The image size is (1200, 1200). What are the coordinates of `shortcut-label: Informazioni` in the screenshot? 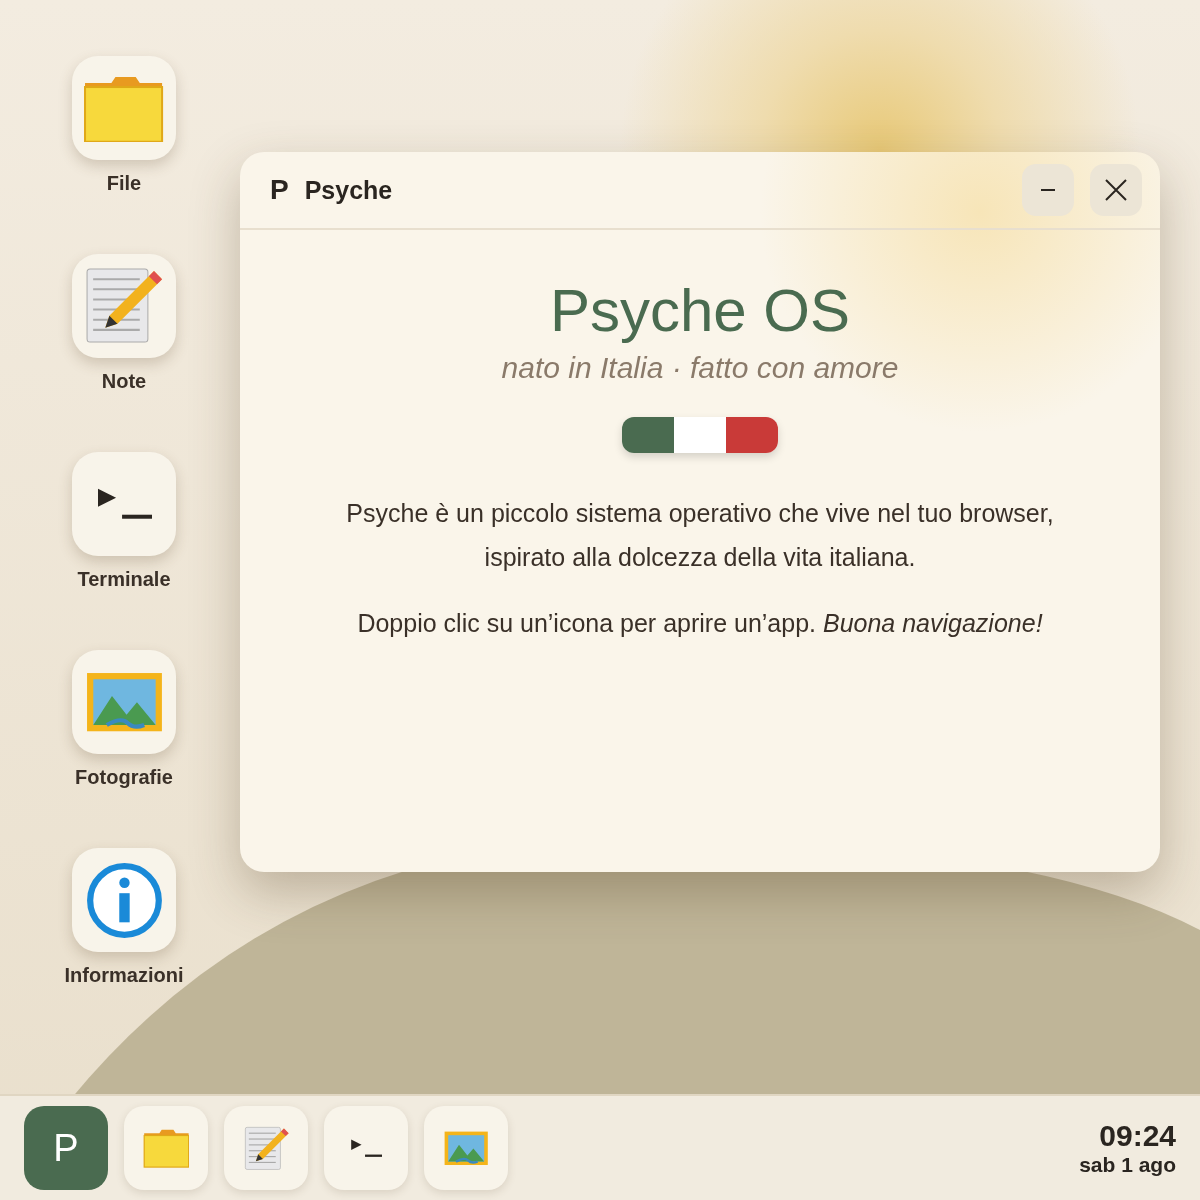 It's located at (124, 975).